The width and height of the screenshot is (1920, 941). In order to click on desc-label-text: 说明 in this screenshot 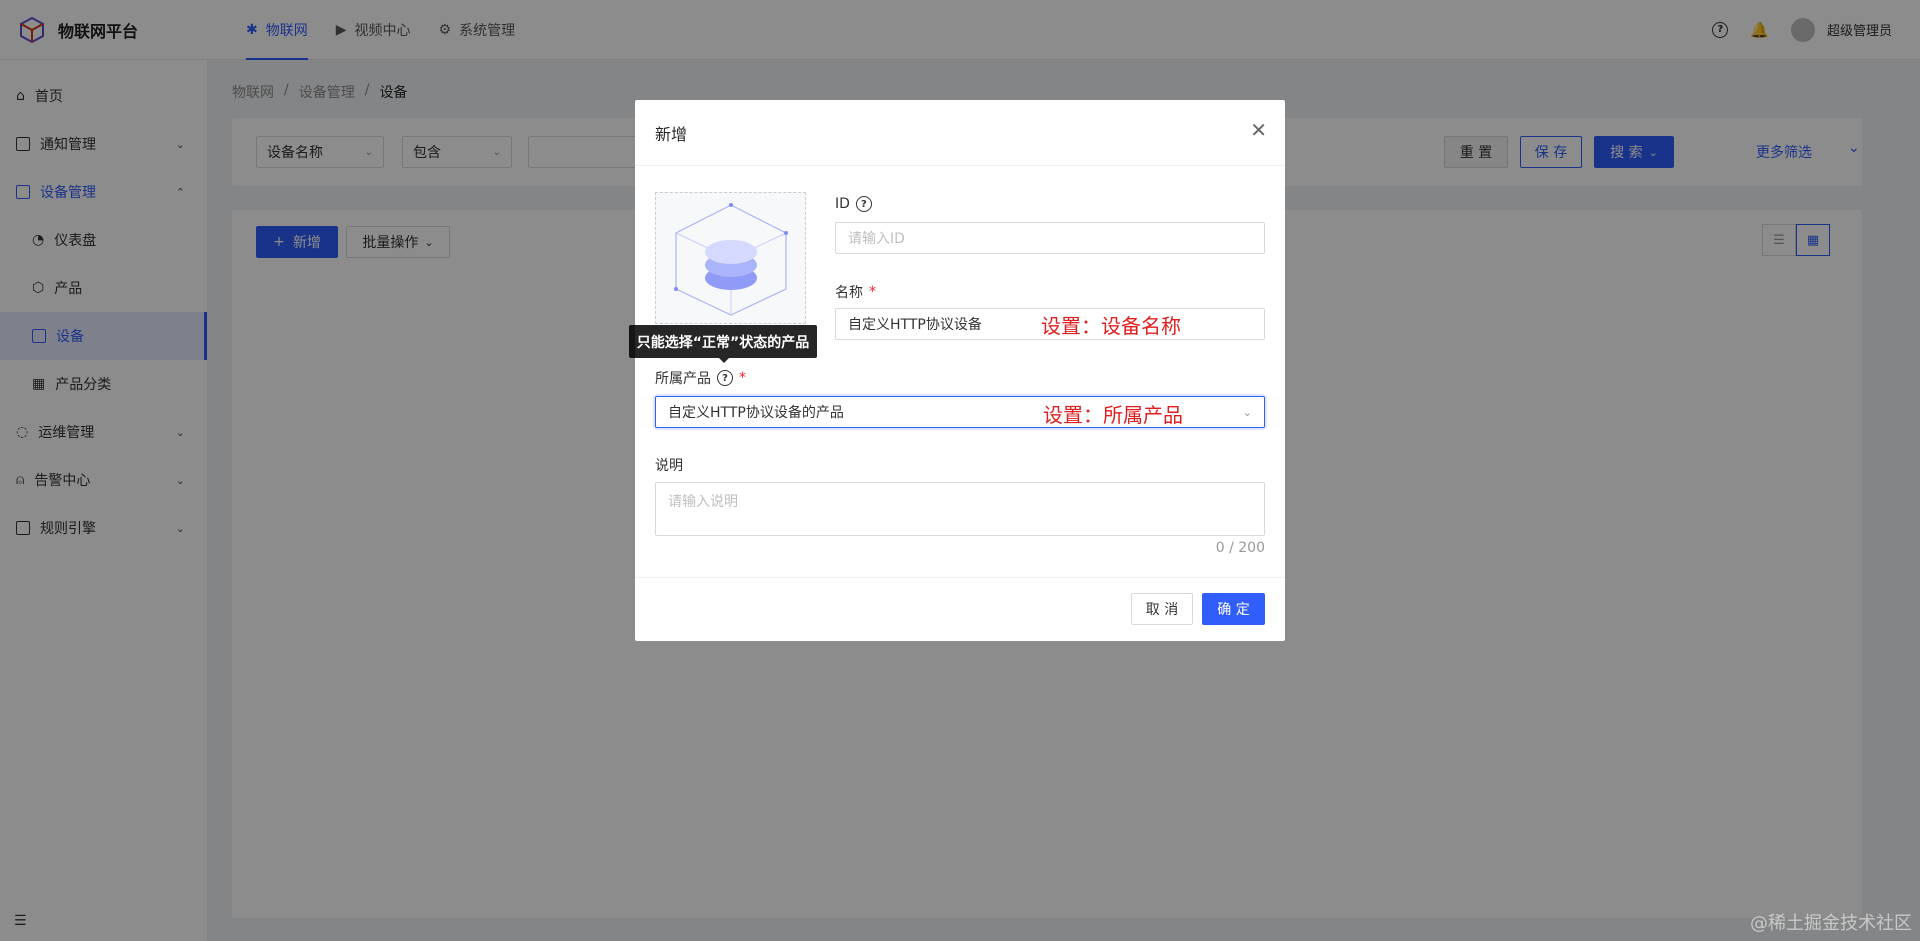, I will do `click(669, 466)`.